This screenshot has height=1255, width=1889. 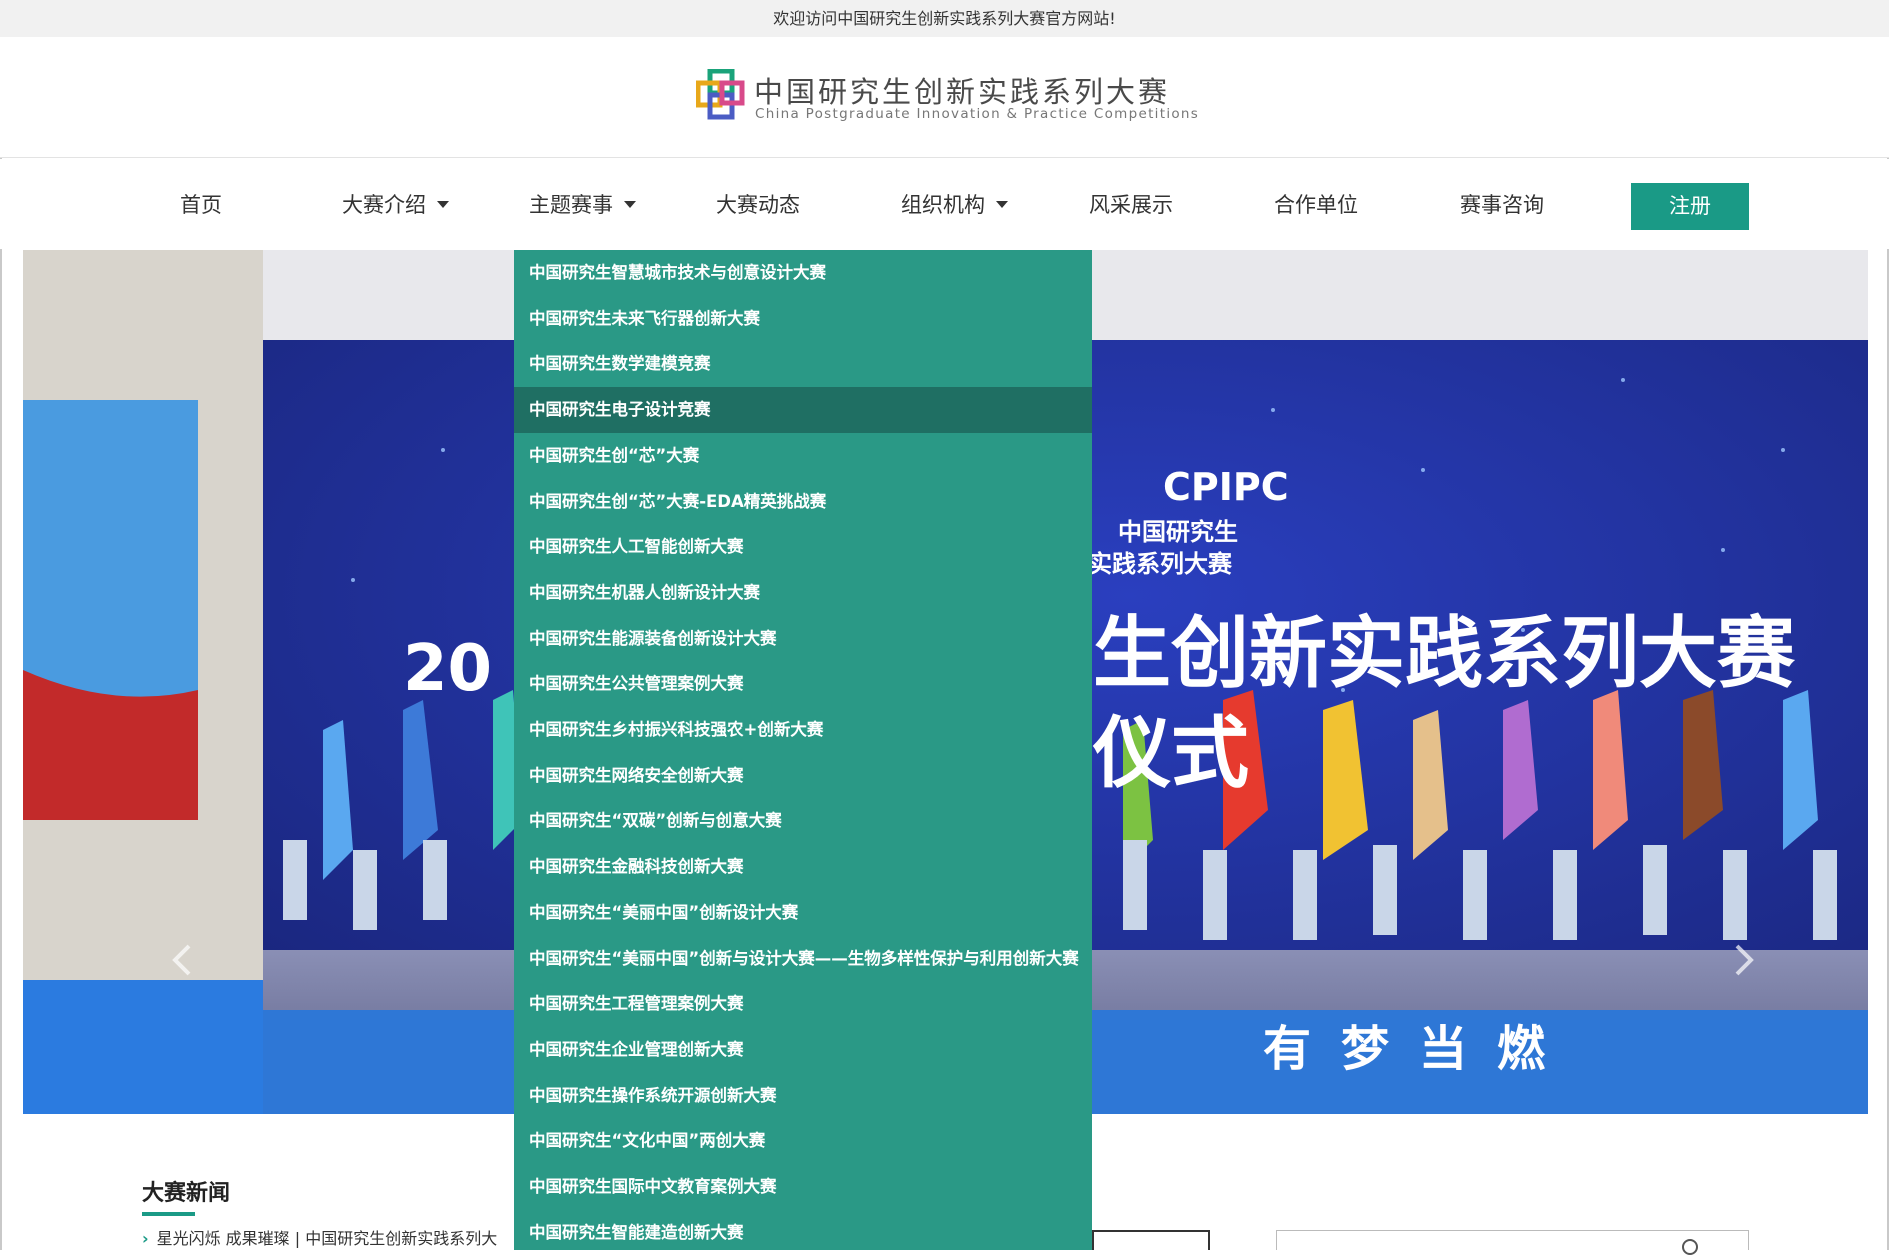 I want to click on dropdown-item: 中国研究生乡村振兴科技强农+创新大赛, so click(x=803, y=730).